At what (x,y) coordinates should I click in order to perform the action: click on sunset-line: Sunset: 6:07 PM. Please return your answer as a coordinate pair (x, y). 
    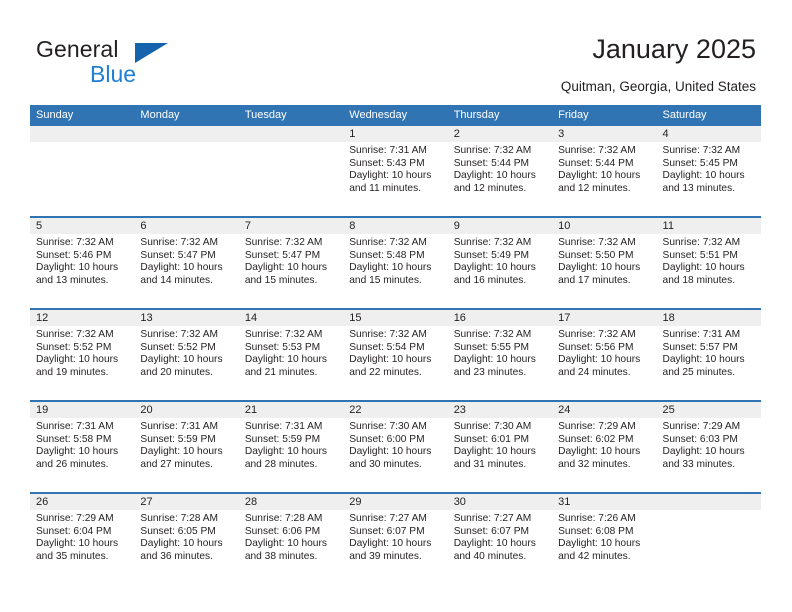
    Looking at the image, I should click on (491, 531).